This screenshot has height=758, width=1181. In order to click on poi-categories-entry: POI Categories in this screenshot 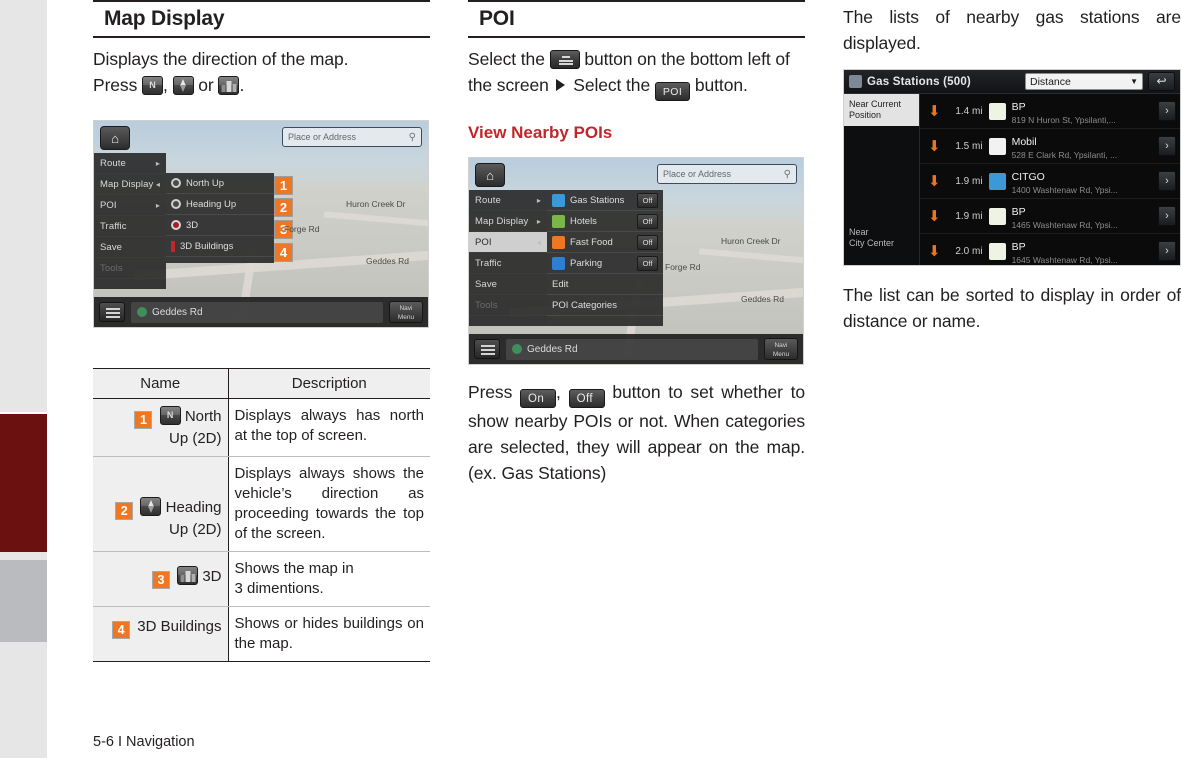, I will do `click(605, 305)`.